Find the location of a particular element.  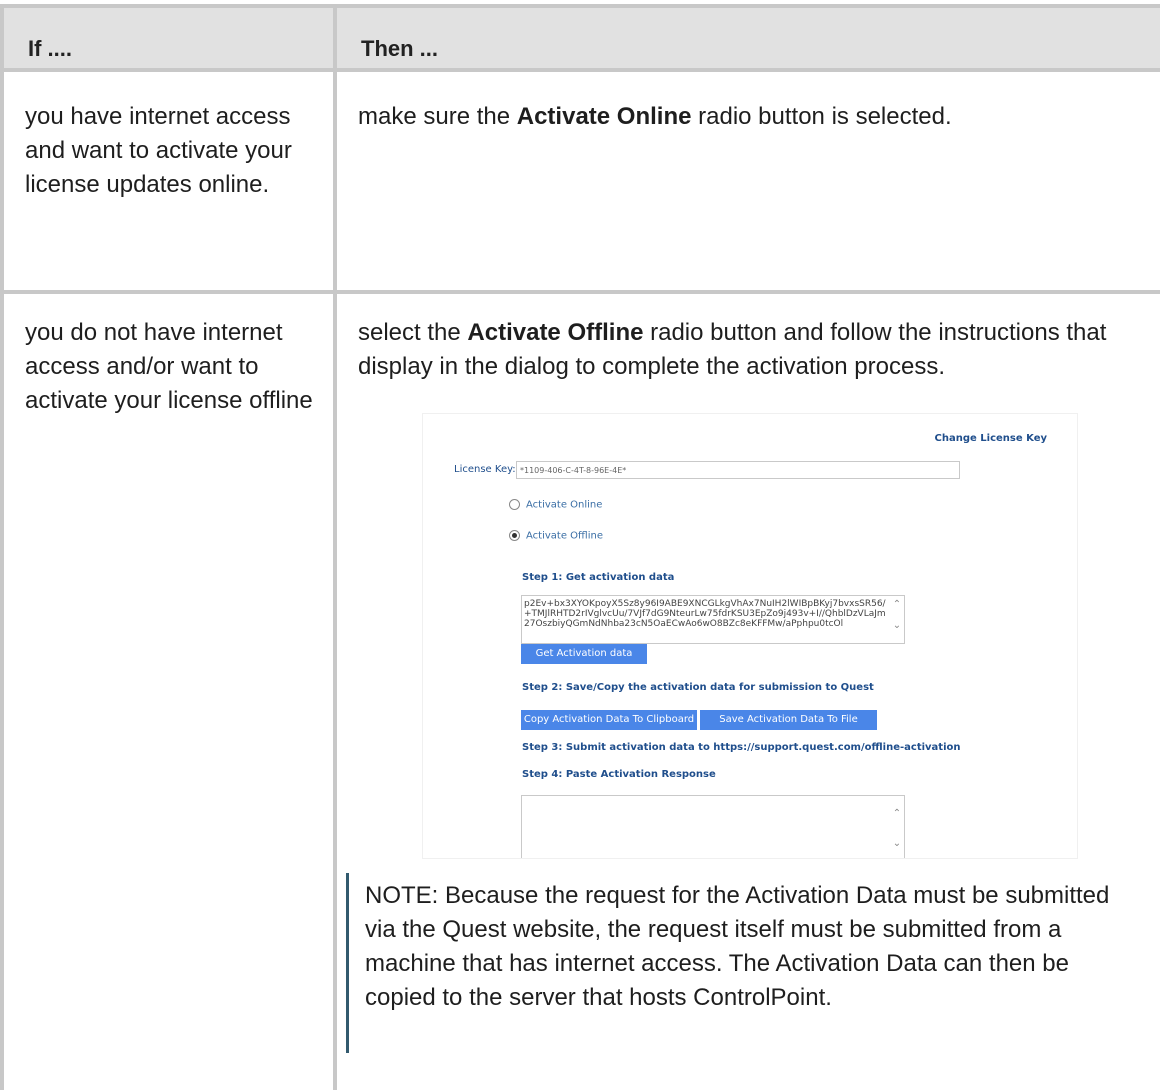

activate-offline-option: Activate Offline is located at coordinates (556, 536).